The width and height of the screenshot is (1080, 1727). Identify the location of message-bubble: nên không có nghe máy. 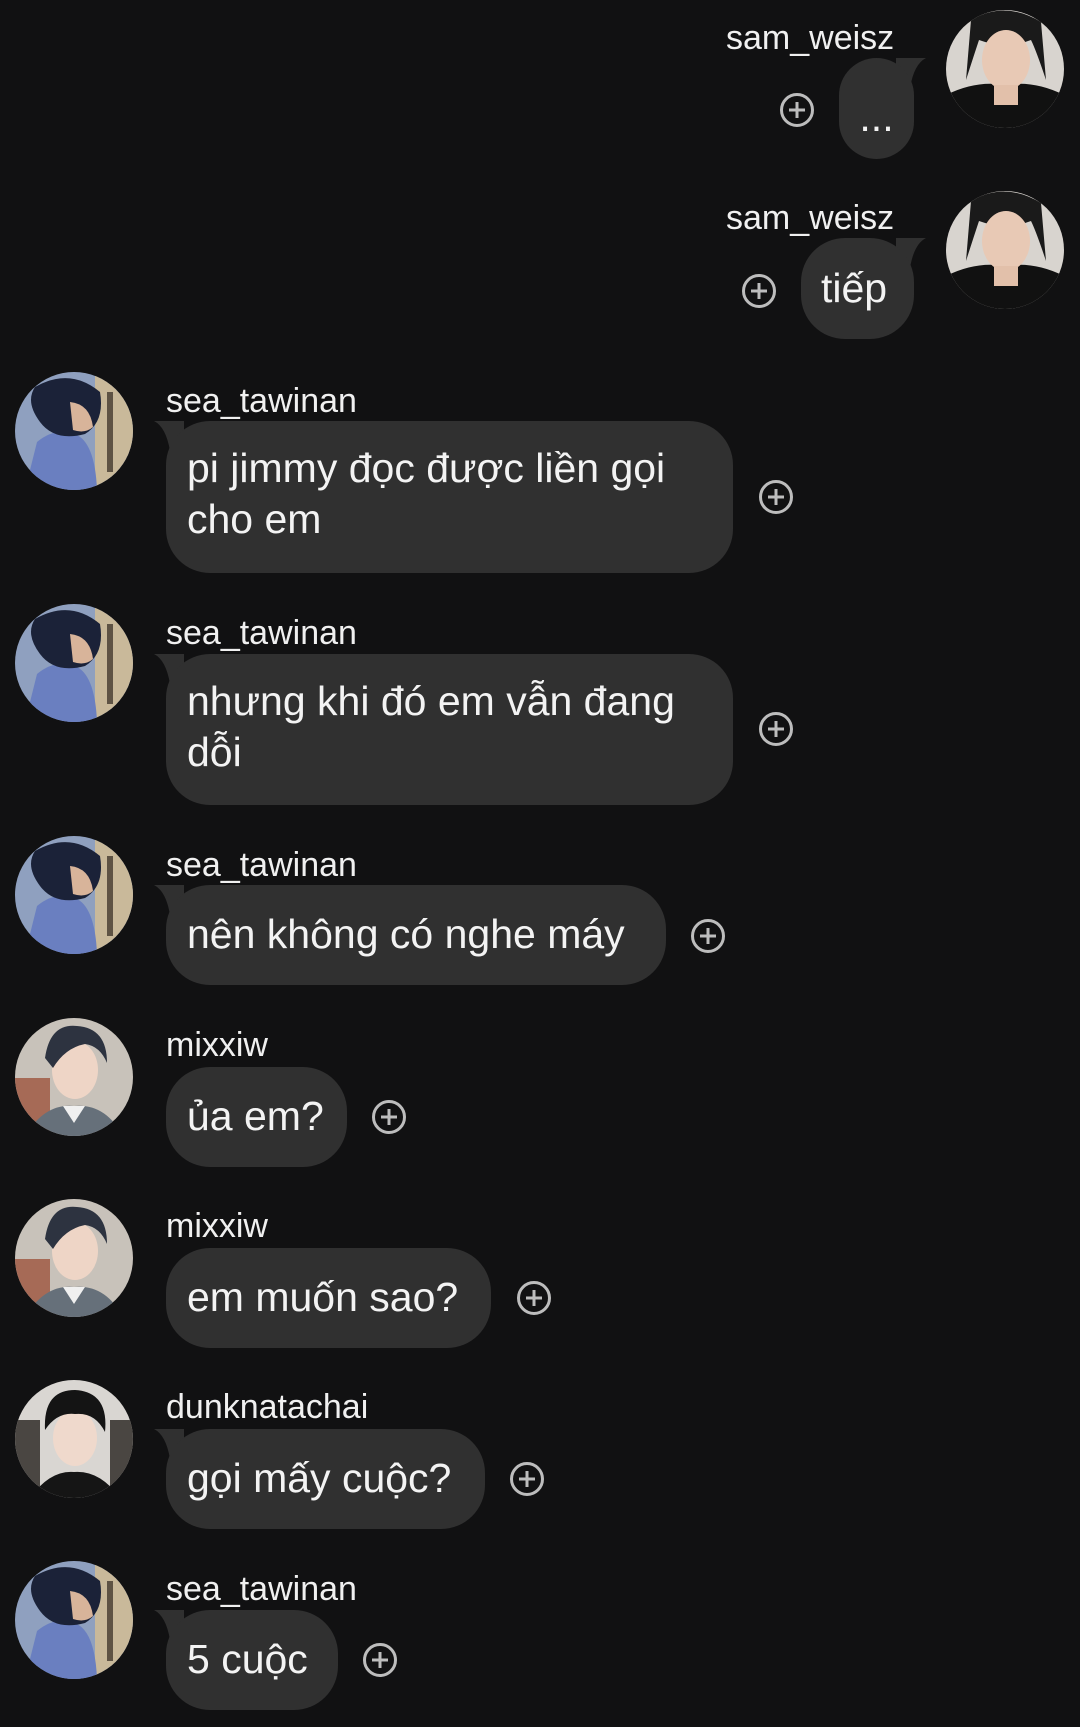
(416, 935).